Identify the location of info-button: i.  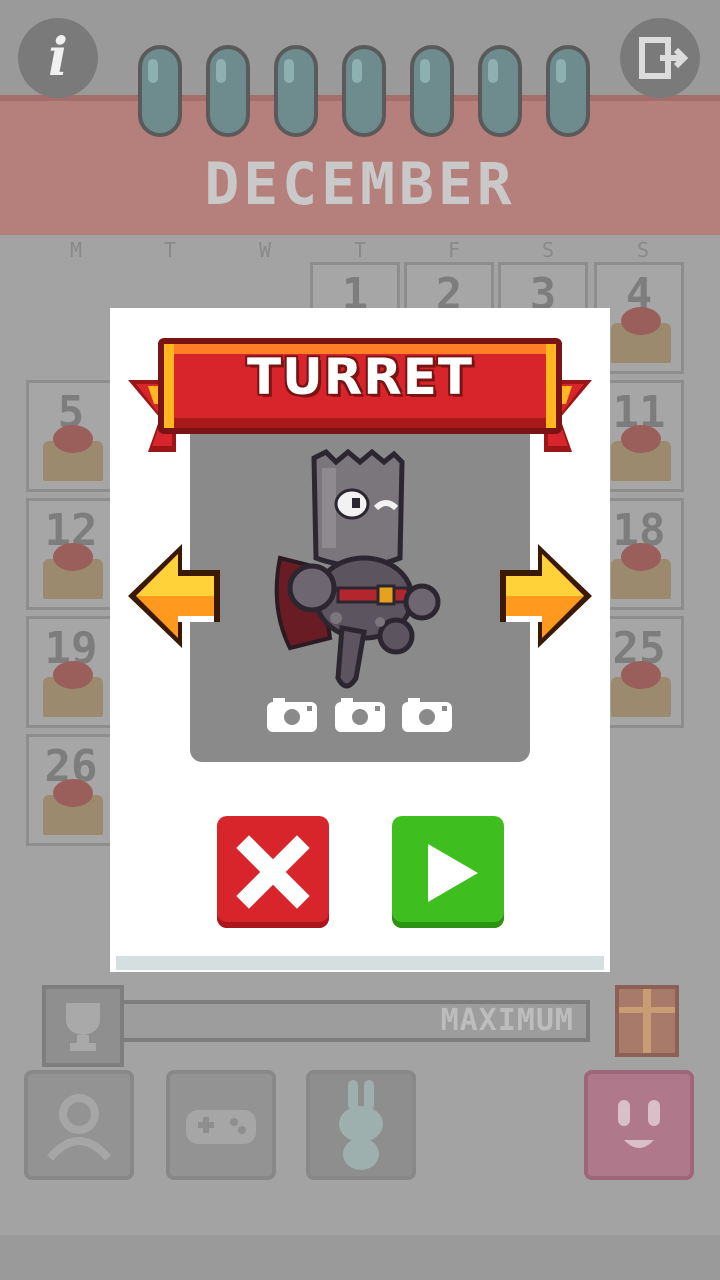
(58, 58).